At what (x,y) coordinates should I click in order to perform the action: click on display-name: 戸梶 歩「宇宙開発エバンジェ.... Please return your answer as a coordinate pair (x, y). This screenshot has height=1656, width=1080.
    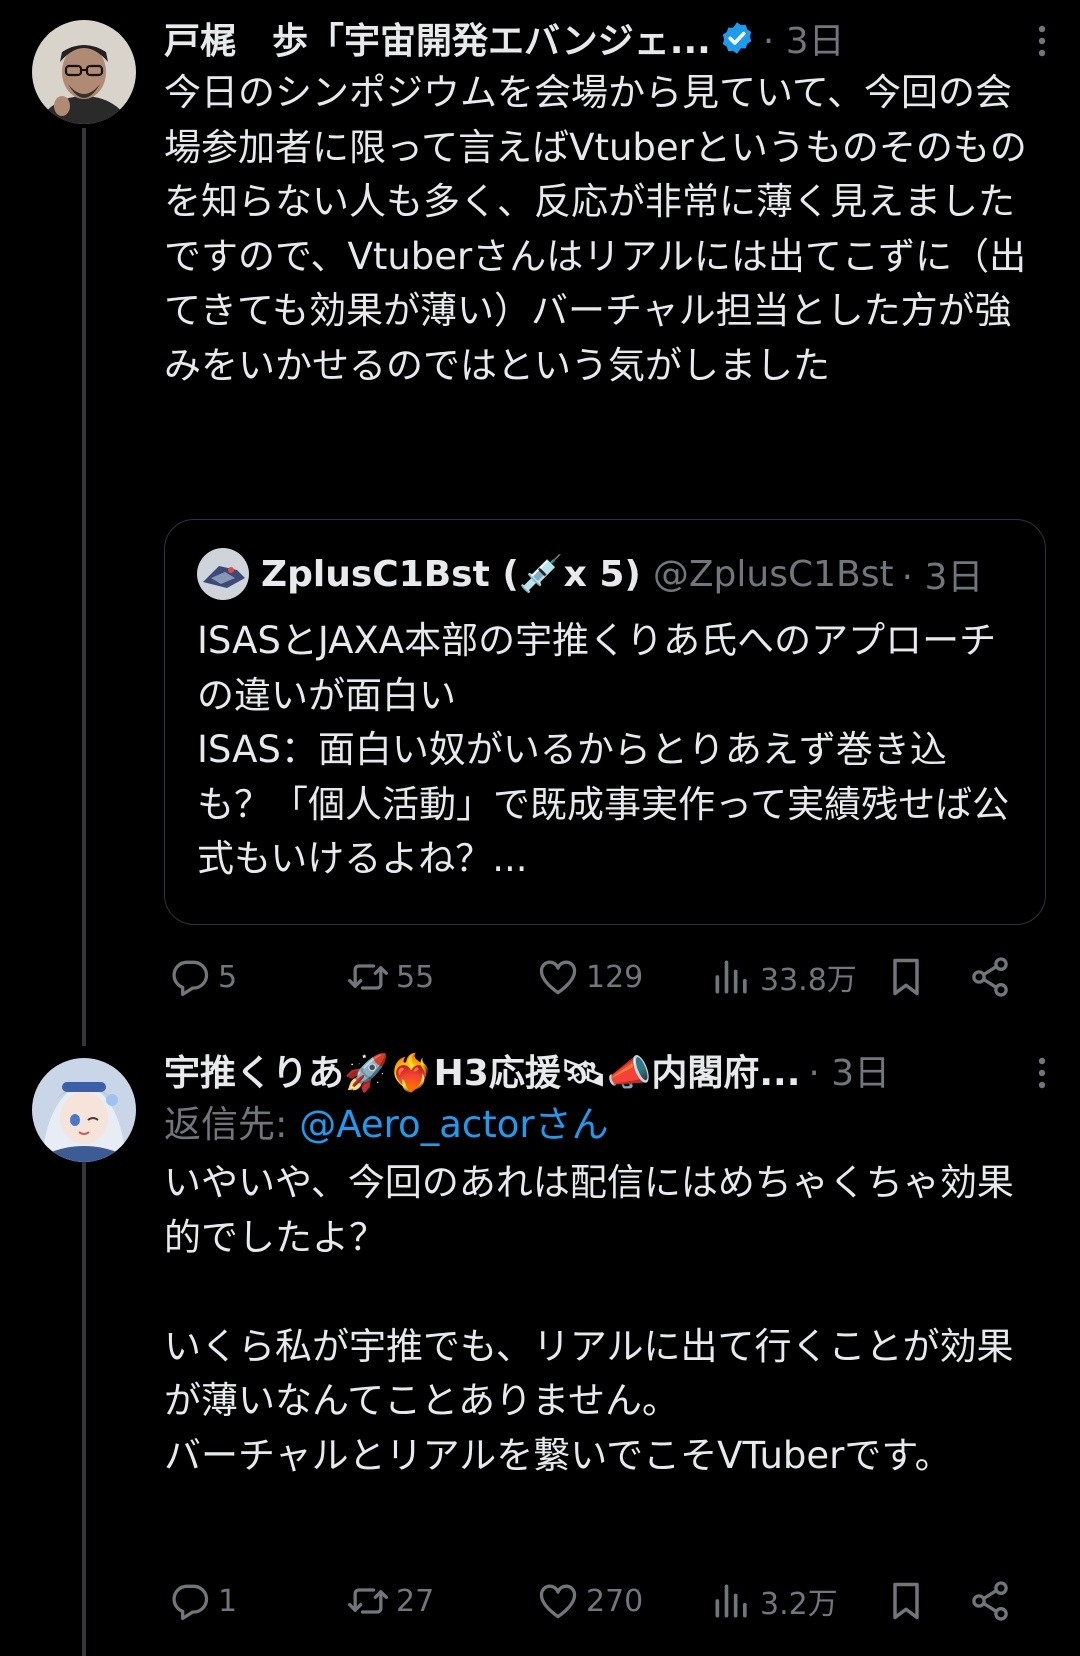
    Looking at the image, I should click on (437, 38).